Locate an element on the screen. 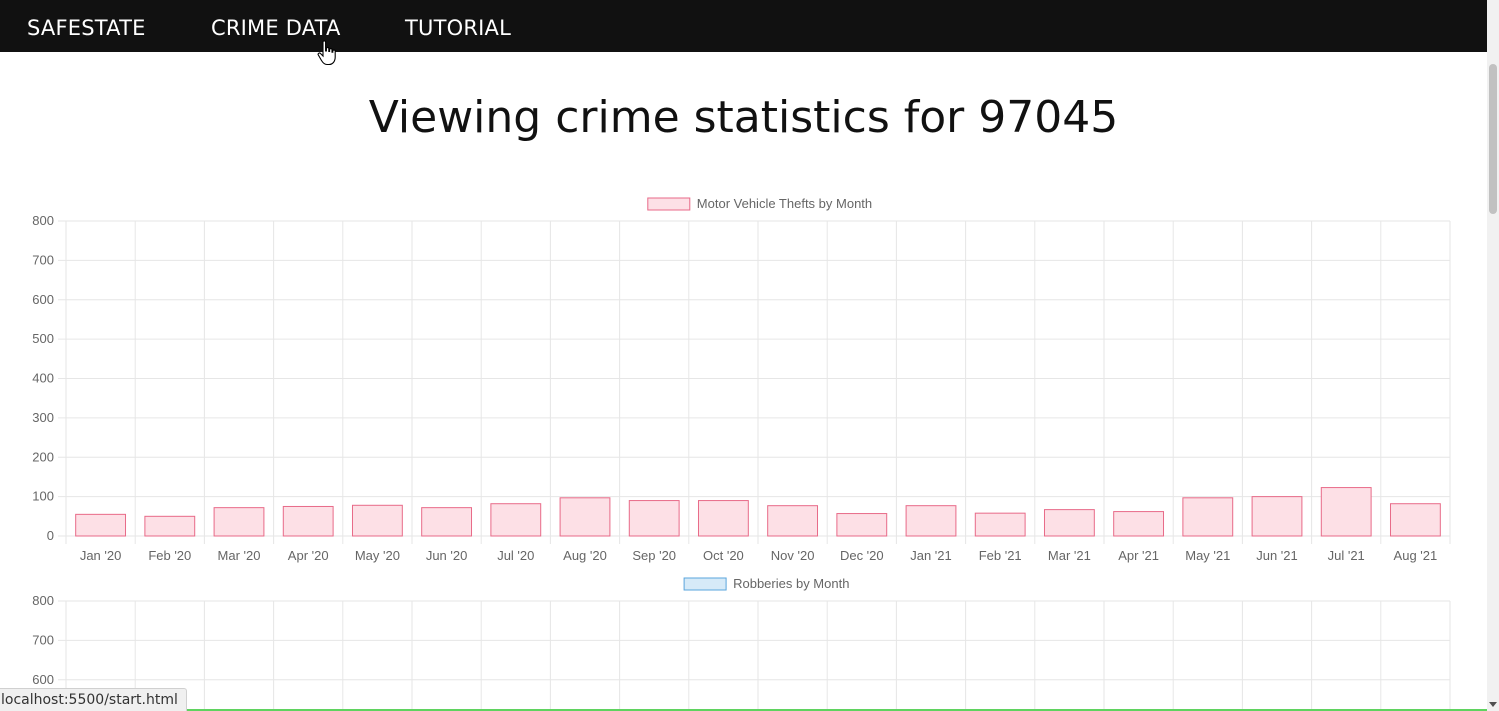  x-tick-label: Aug '21 is located at coordinates (1416, 555).